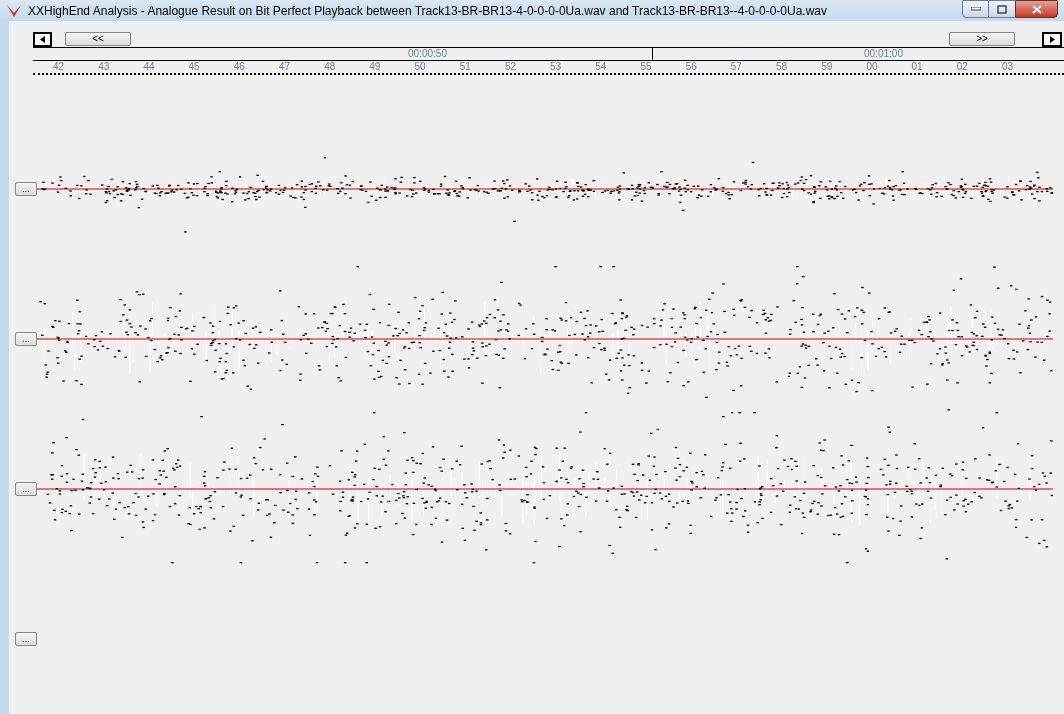 This screenshot has width=1064, height=714. Describe the element at coordinates (465, 66) in the screenshot. I see `second-label: 51` at that location.